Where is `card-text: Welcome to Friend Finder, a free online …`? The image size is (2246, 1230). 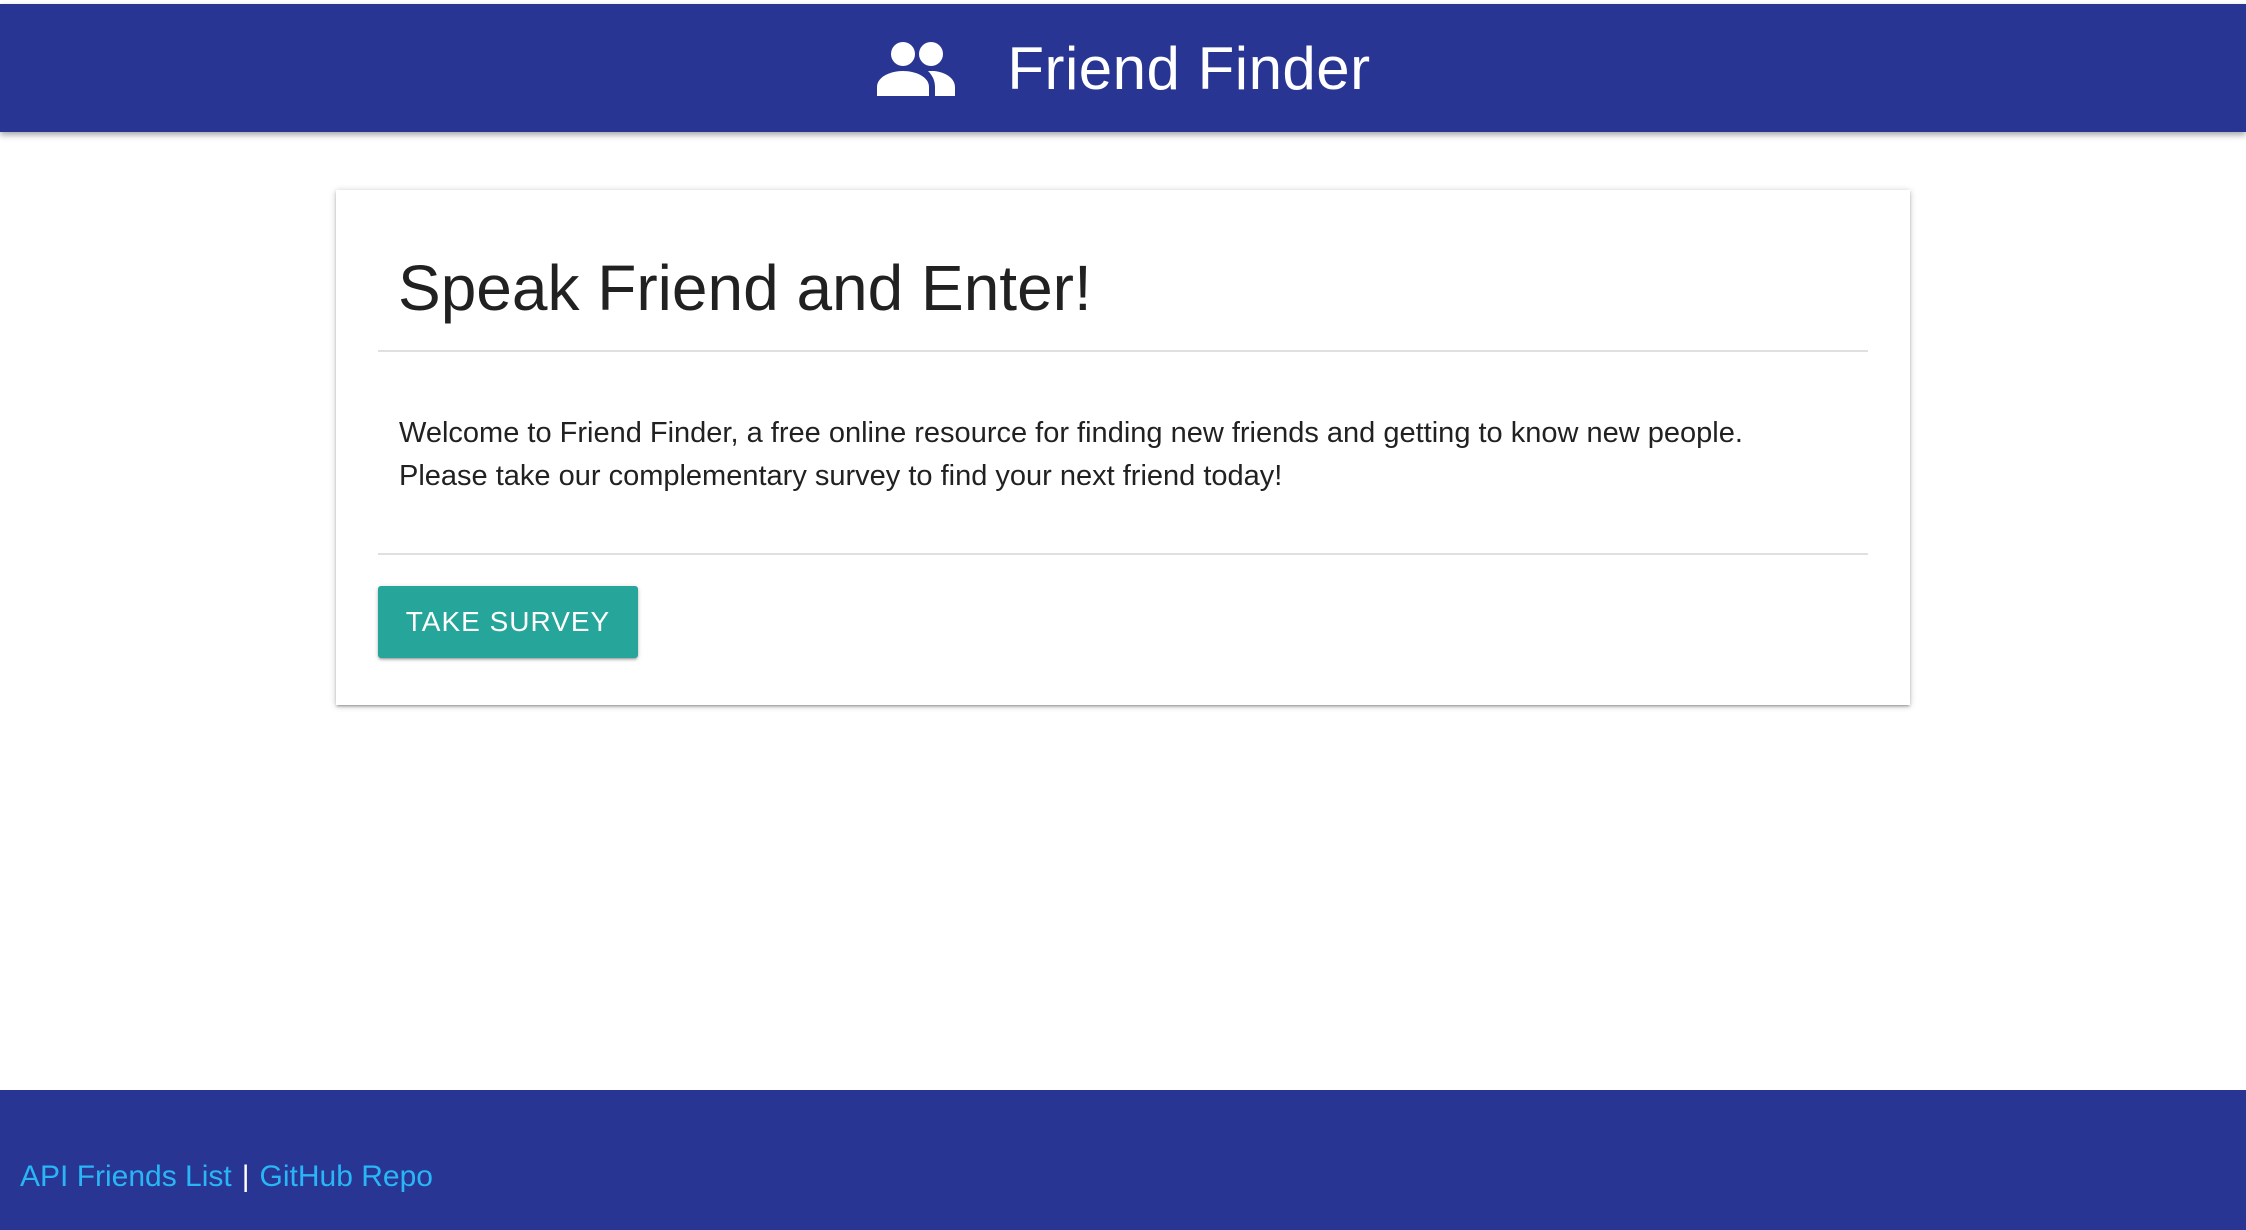
card-text: Welcome to Friend Finder, a free online … is located at coordinates (1119, 455).